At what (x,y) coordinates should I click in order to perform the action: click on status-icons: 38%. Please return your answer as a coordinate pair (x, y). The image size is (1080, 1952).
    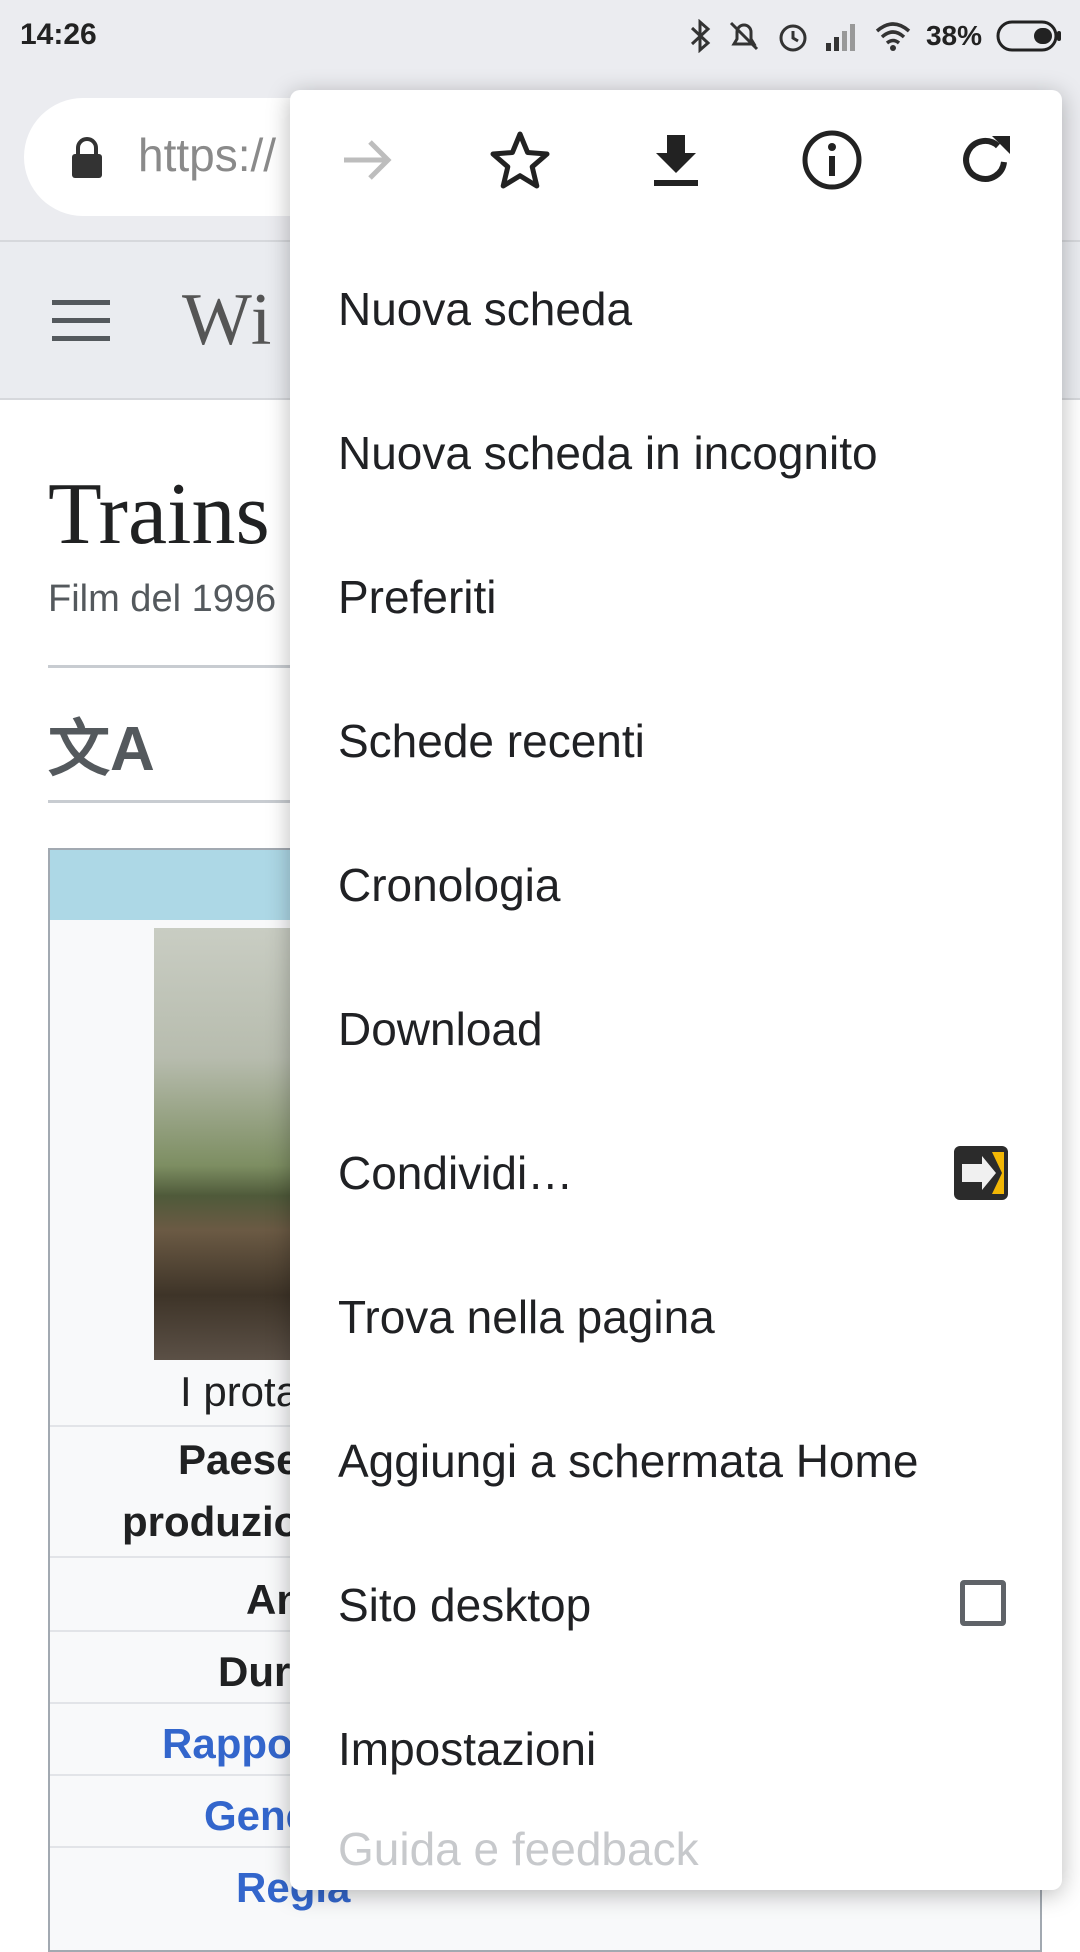
    Looking at the image, I should click on (876, 36).